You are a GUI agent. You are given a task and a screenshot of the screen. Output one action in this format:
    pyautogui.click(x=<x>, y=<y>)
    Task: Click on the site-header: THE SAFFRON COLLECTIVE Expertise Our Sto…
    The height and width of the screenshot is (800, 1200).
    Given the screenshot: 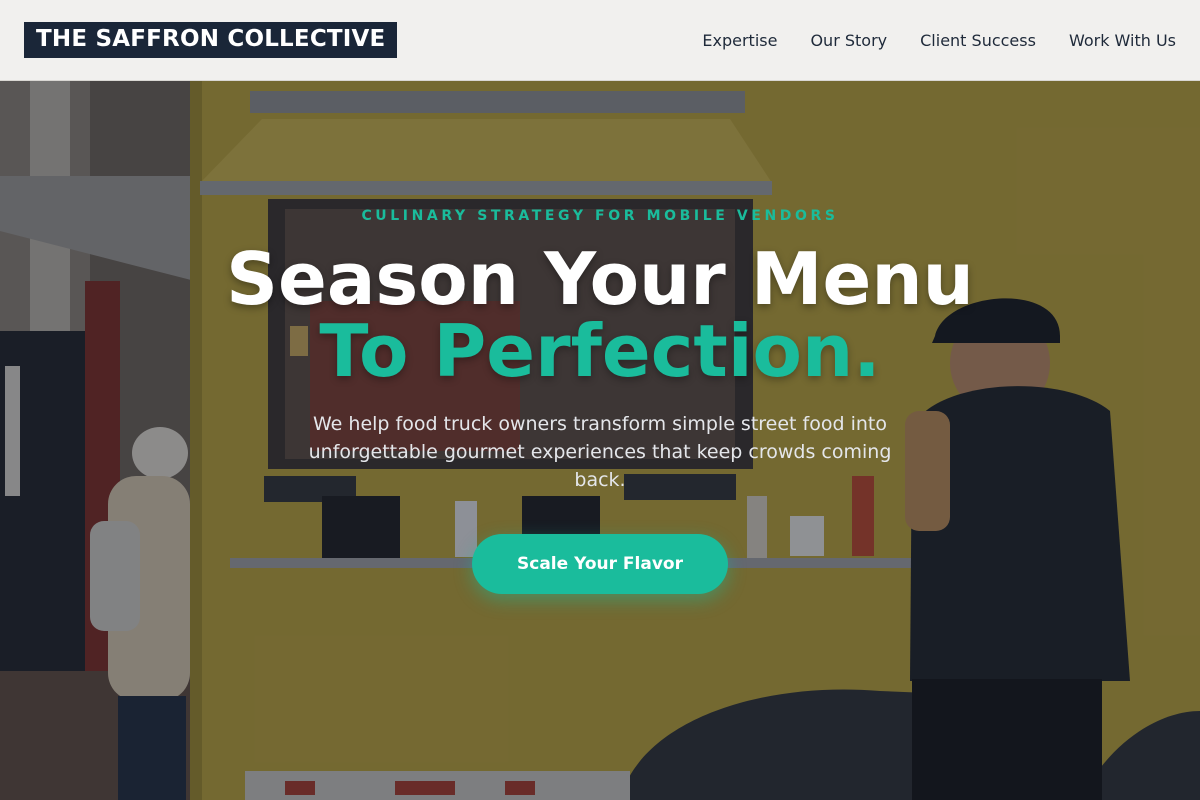 What is the action you would take?
    pyautogui.click(x=600, y=40)
    